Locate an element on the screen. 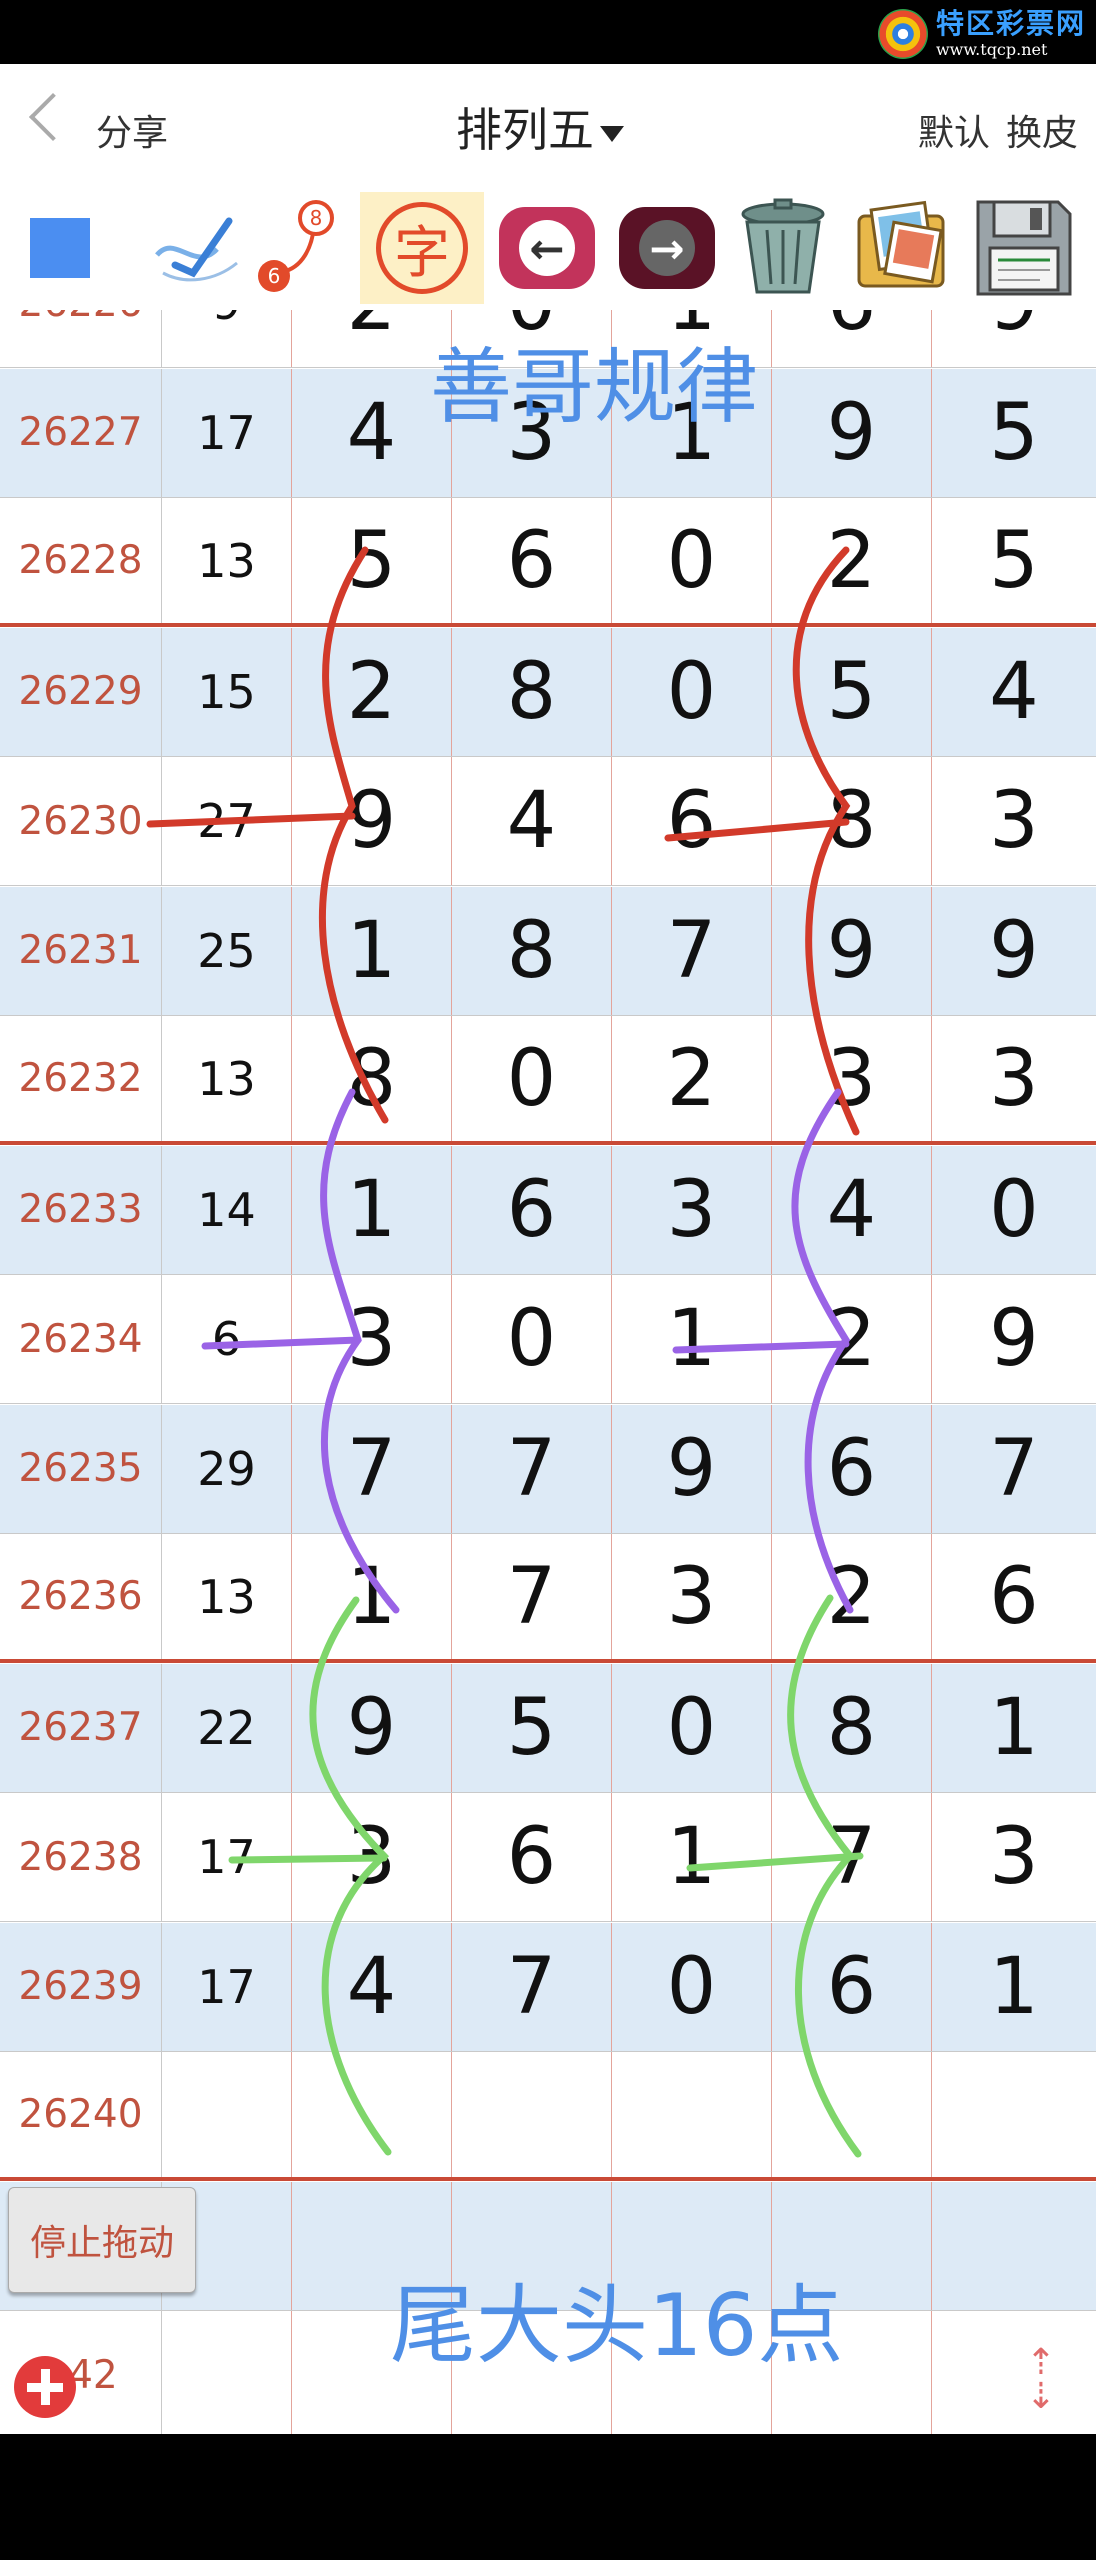 The image size is (1096, 2560). table-row: 26240 is located at coordinates (548, 2116).